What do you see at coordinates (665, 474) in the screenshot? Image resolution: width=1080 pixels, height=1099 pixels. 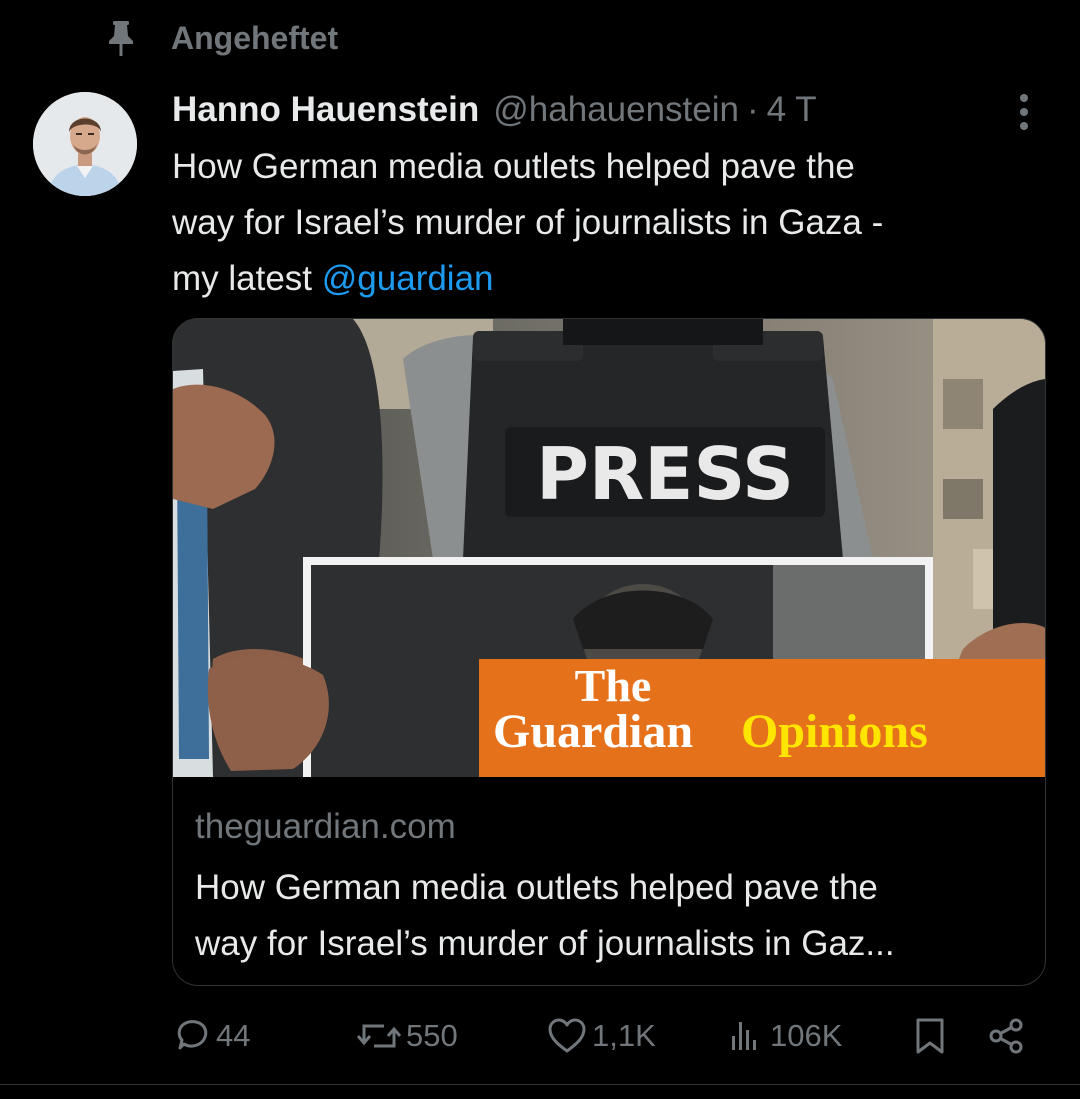 I see `press-patch-text: PRESS` at bounding box center [665, 474].